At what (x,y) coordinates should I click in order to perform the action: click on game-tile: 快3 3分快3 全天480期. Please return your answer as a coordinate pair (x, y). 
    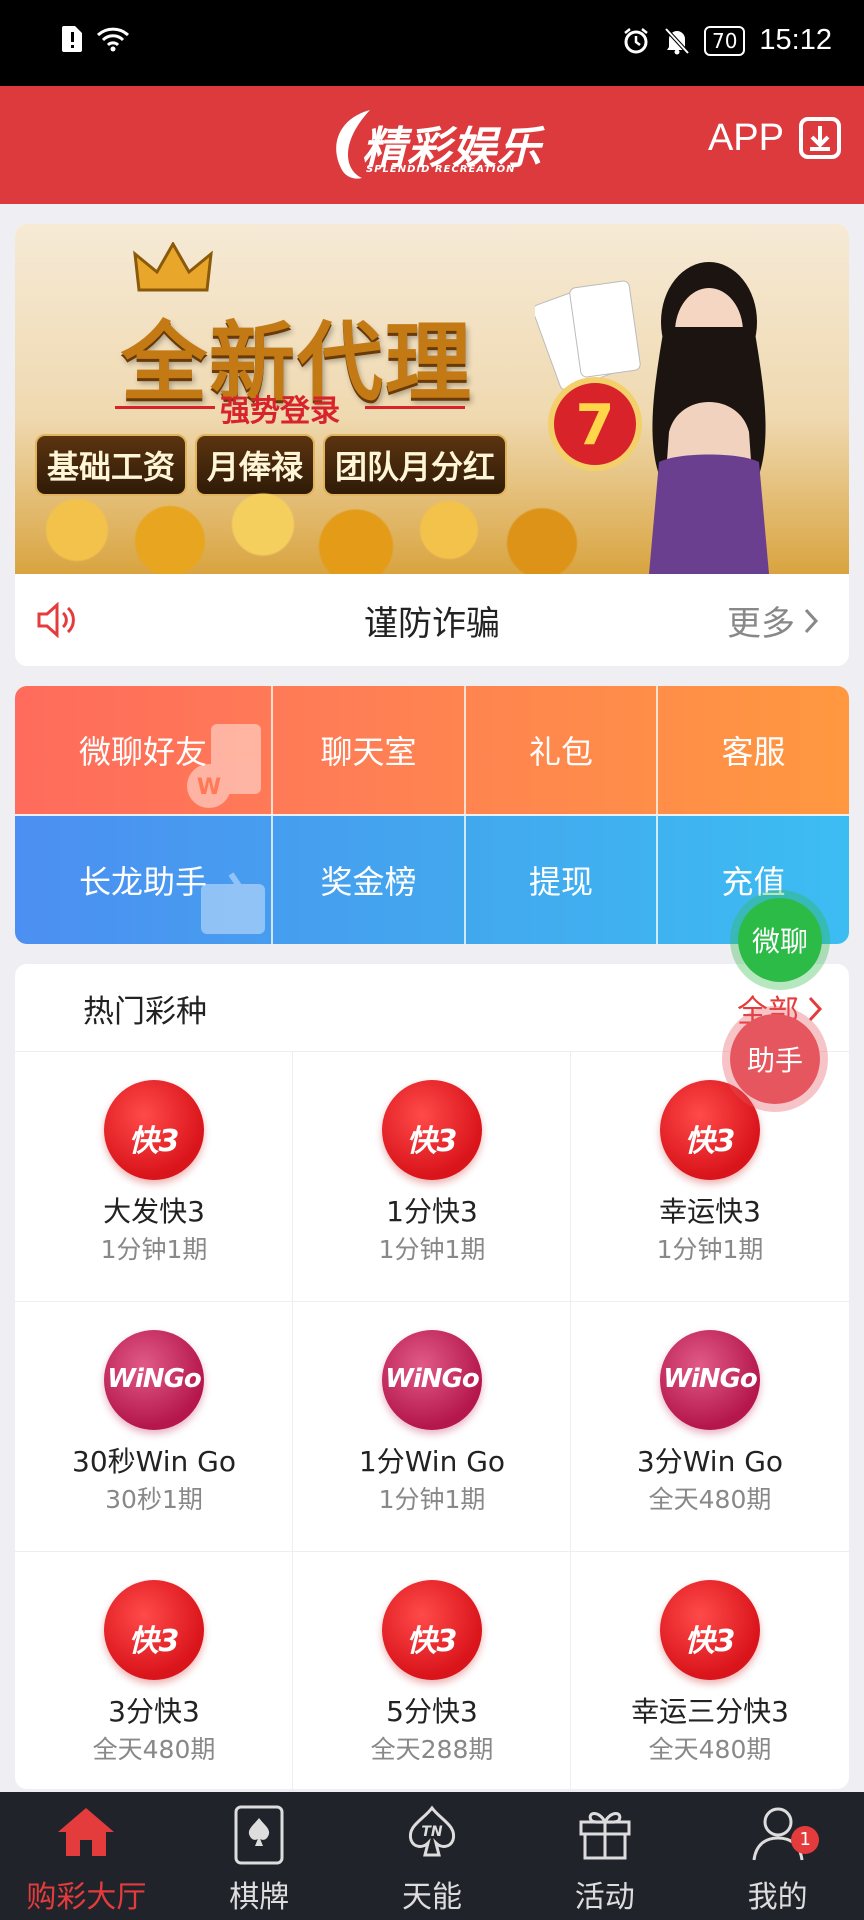
    Looking at the image, I should click on (154, 1670).